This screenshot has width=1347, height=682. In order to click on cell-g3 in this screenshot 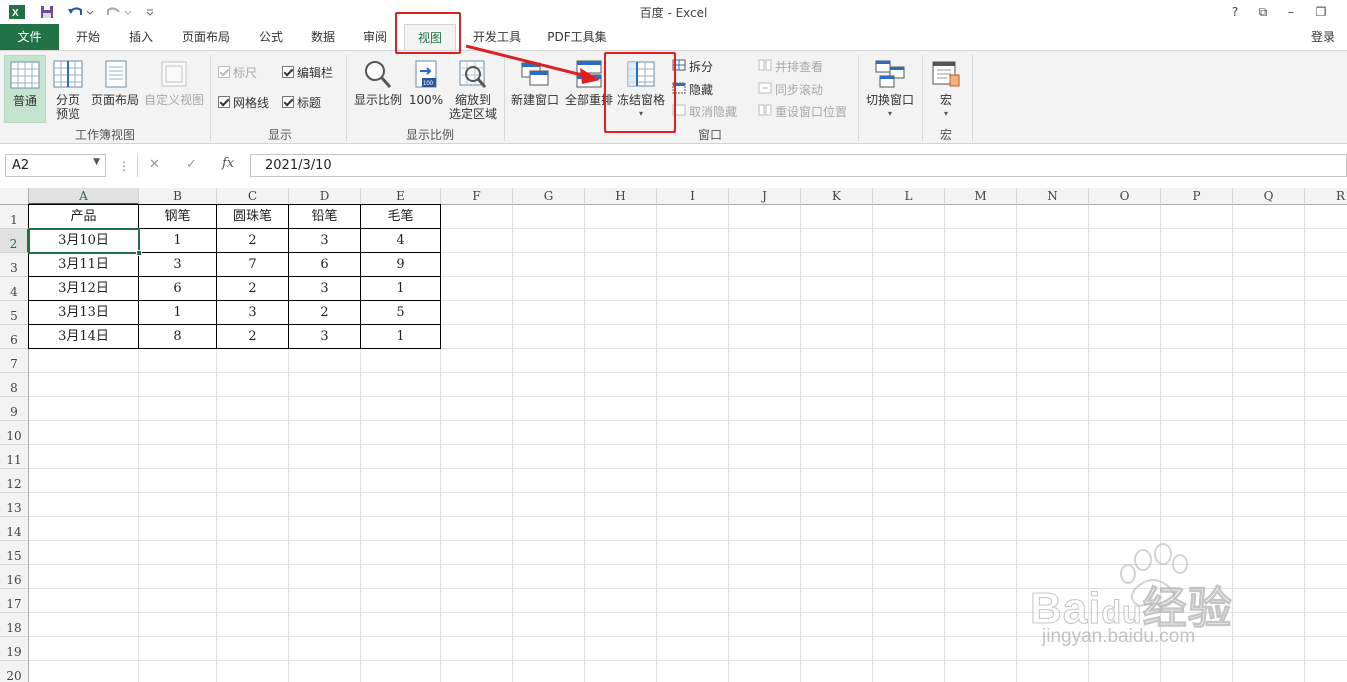, I will do `click(549, 265)`.